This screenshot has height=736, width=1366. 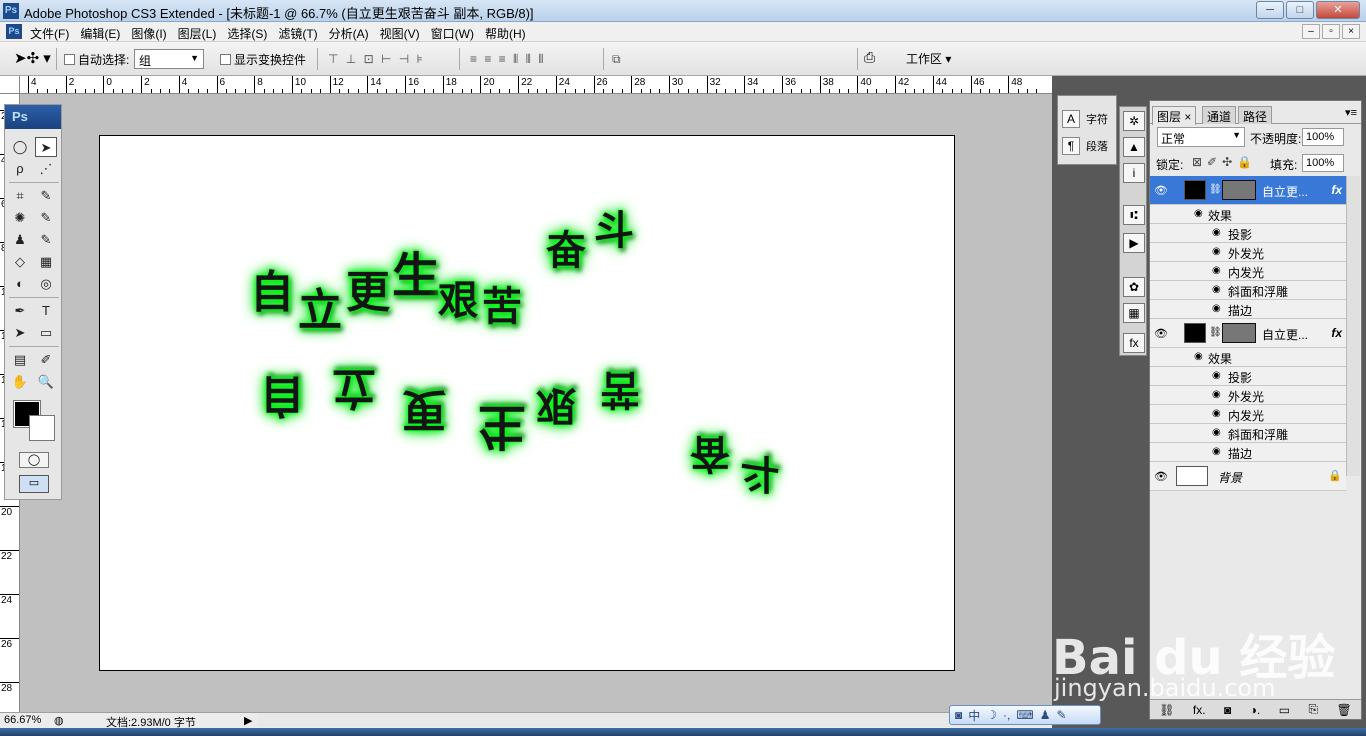 I want to click on background-layer-name: 背景, so click(x=1230, y=477).